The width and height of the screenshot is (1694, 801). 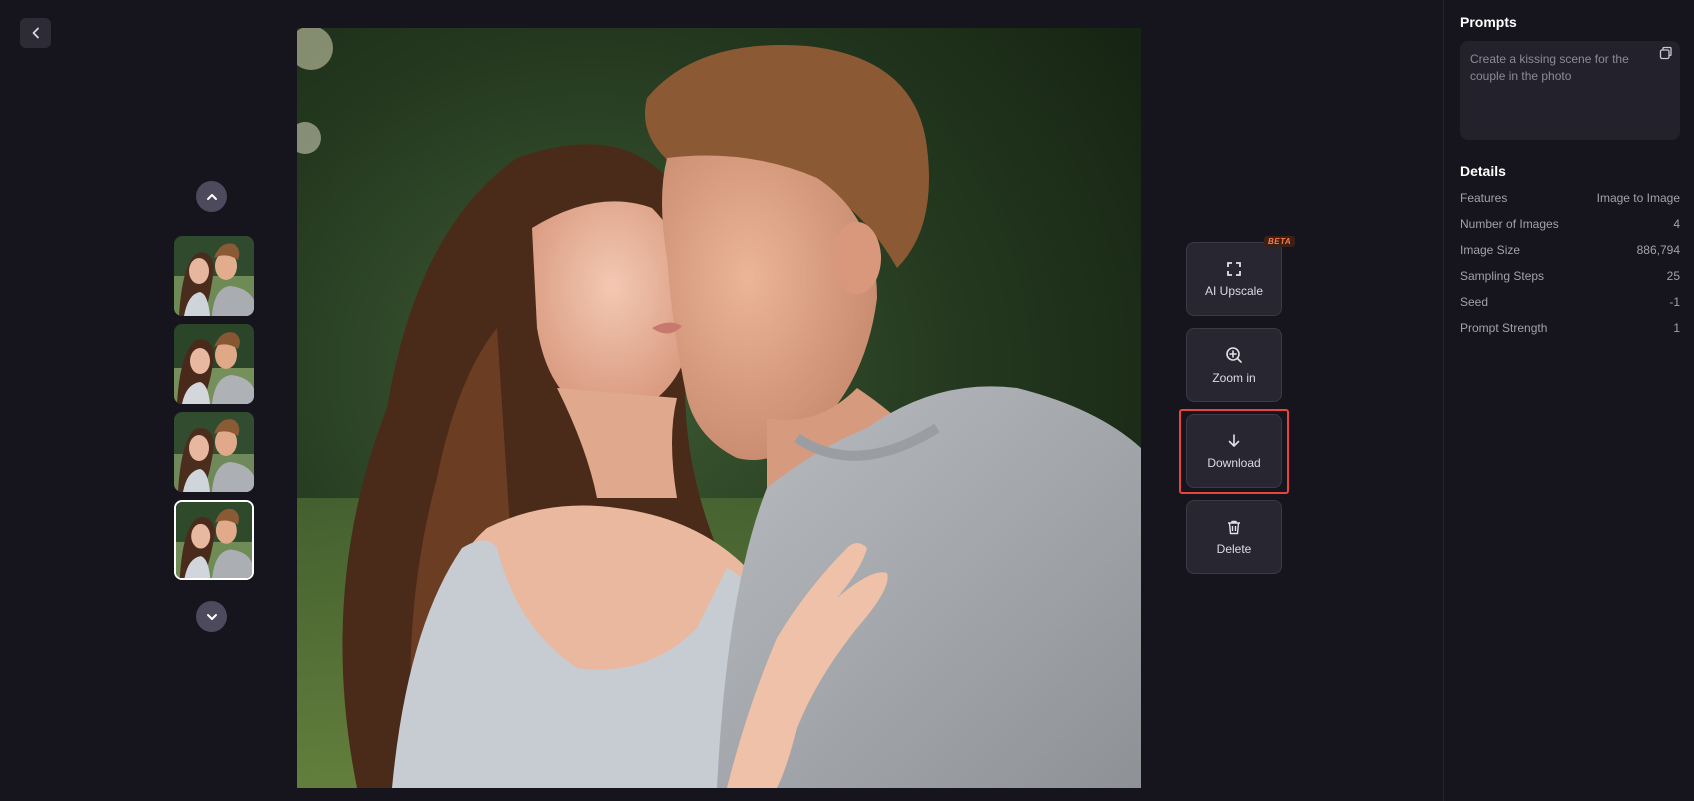 What do you see at coordinates (1488, 22) in the screenshot?
I see `prompts-title: Prompts` at bounding box center [1488, 22].